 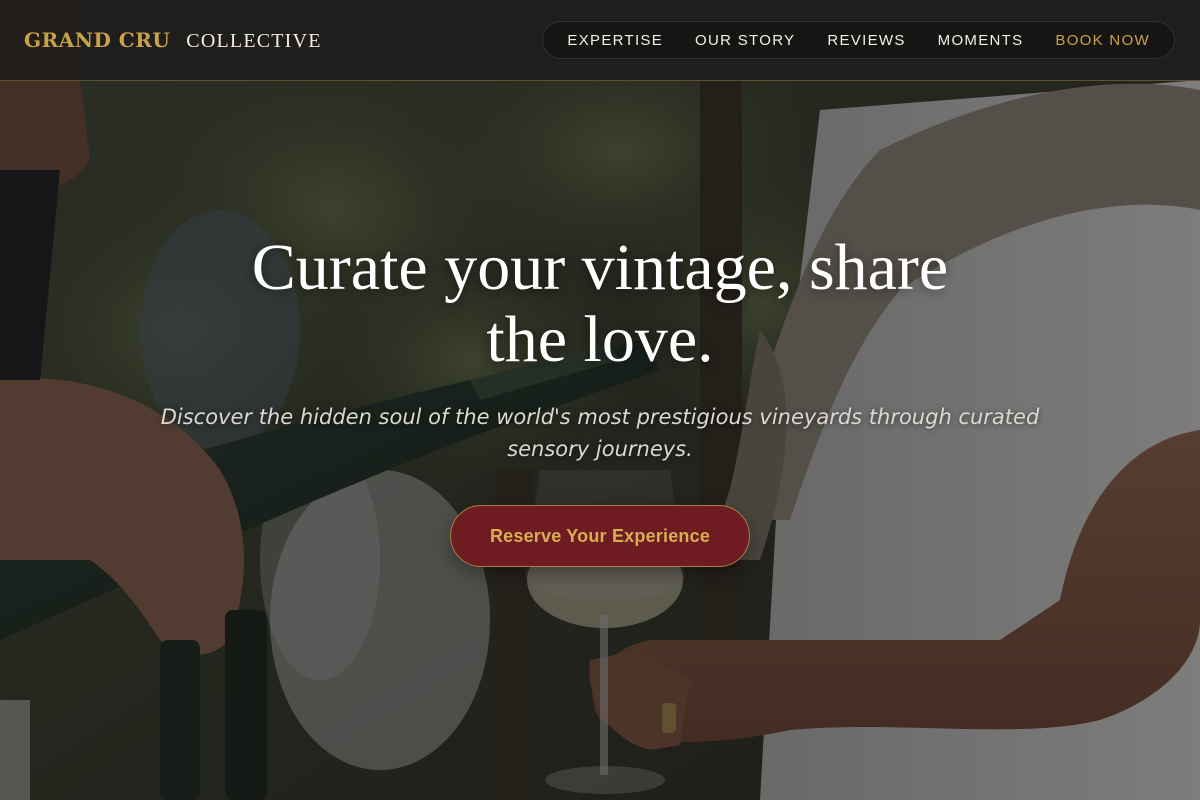 What do you see at coordinates (745, 40) in the screenshot?
I see `nav-link-our-story: OUR STORY` at bounding box center [745, 40].